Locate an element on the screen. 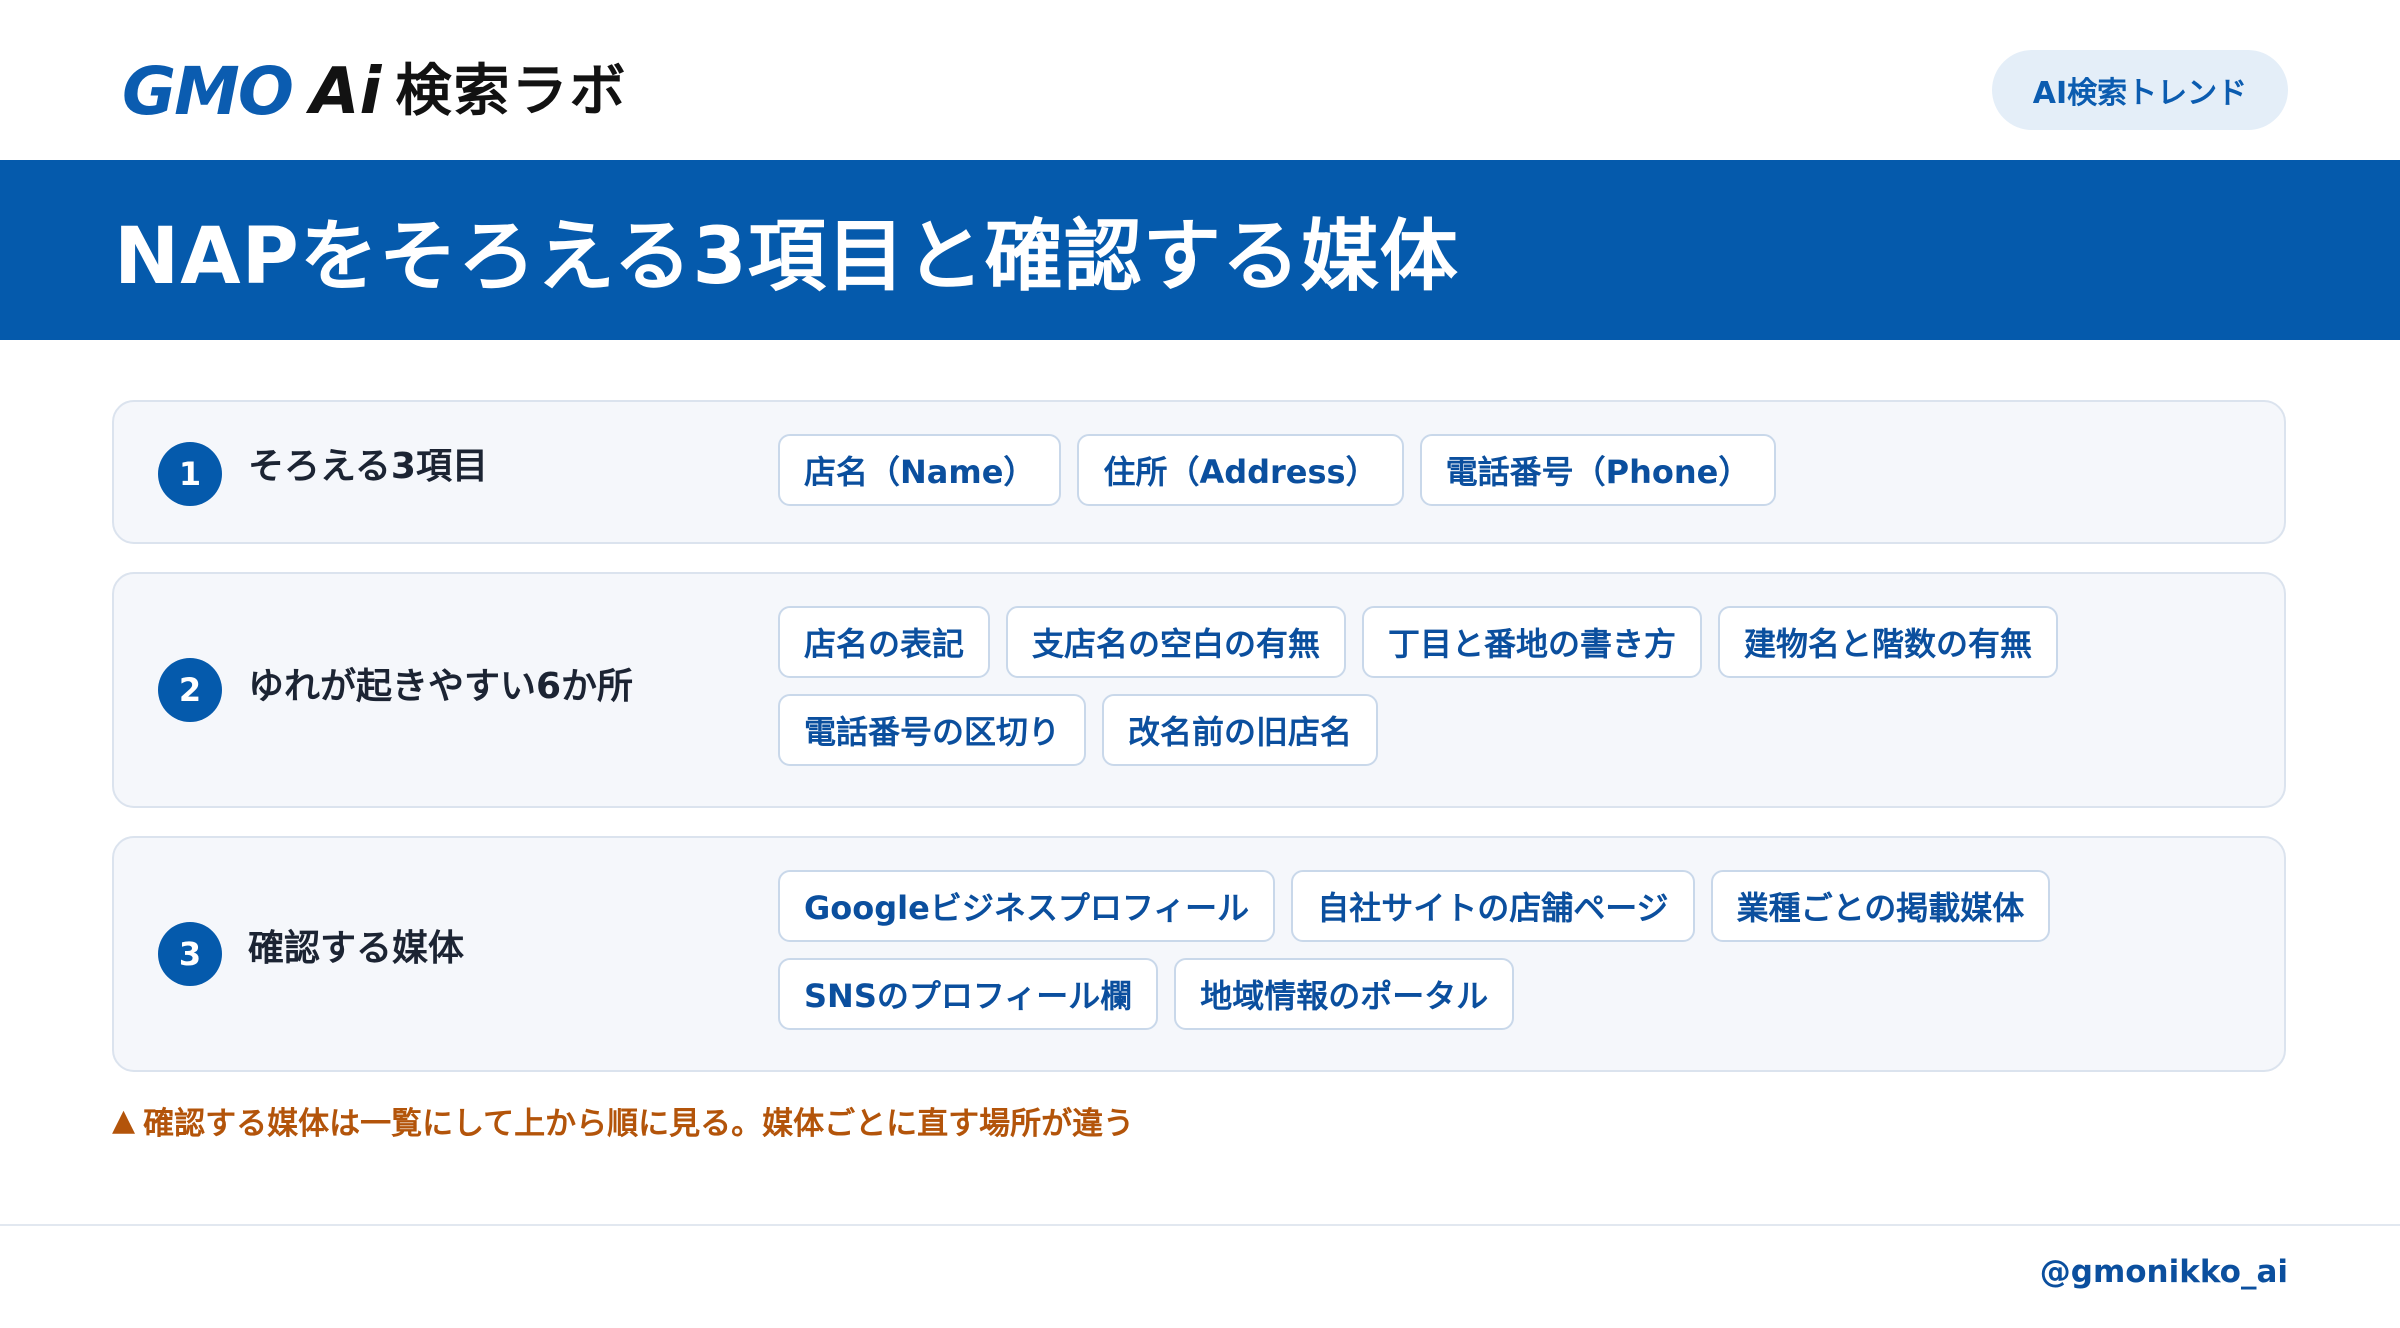 The height and width of the screenshot is (1328, 2400). chip: 住所（Address） is located at coordinates (1240, 470).